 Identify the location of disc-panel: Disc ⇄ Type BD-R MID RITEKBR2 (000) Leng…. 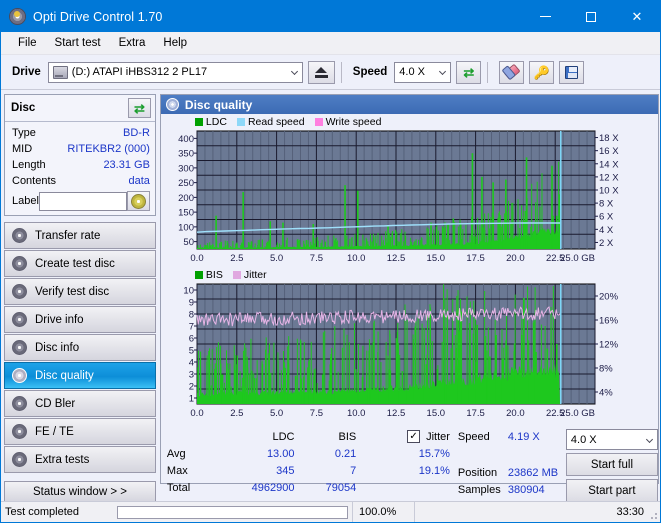
(80, 155).